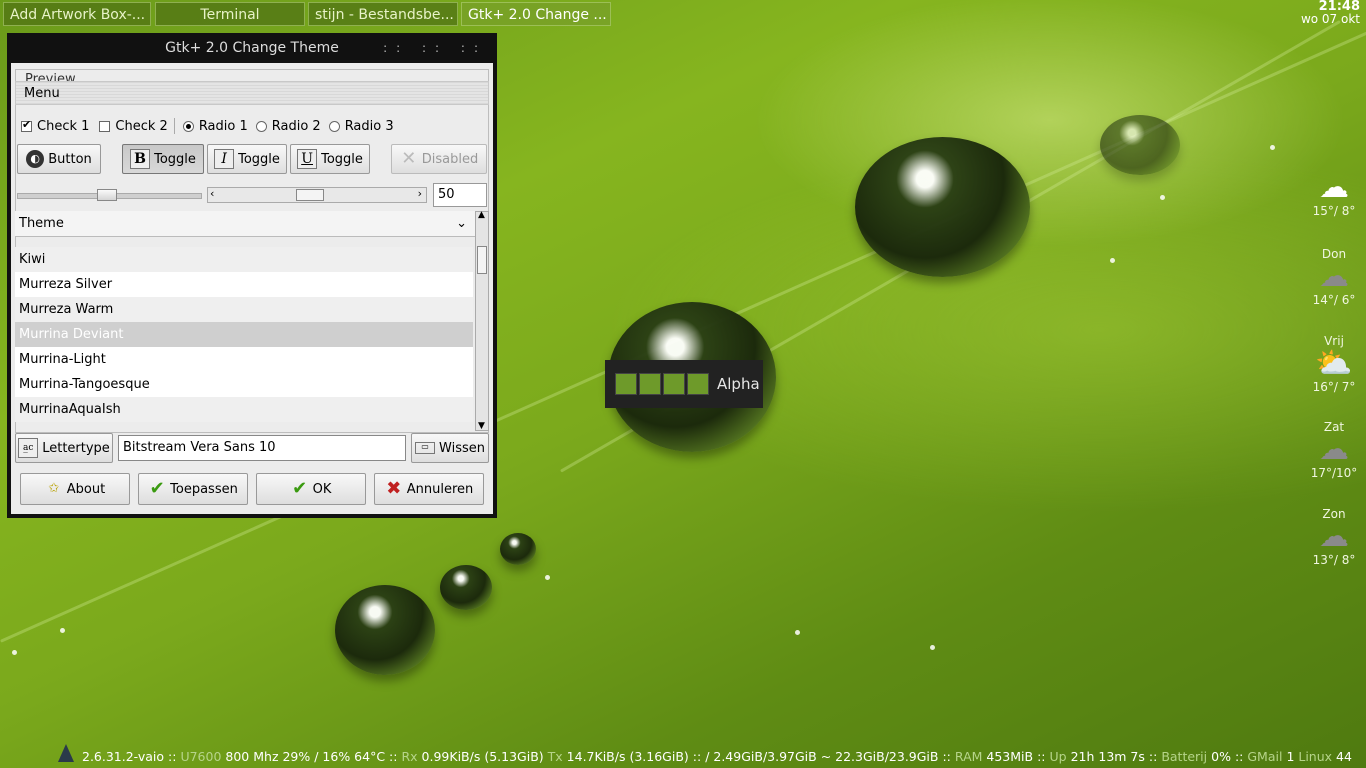 This screenshot has height=768, width=1366. I want to click on list-item-selected: Murrina Deviant, so click(244, 334).